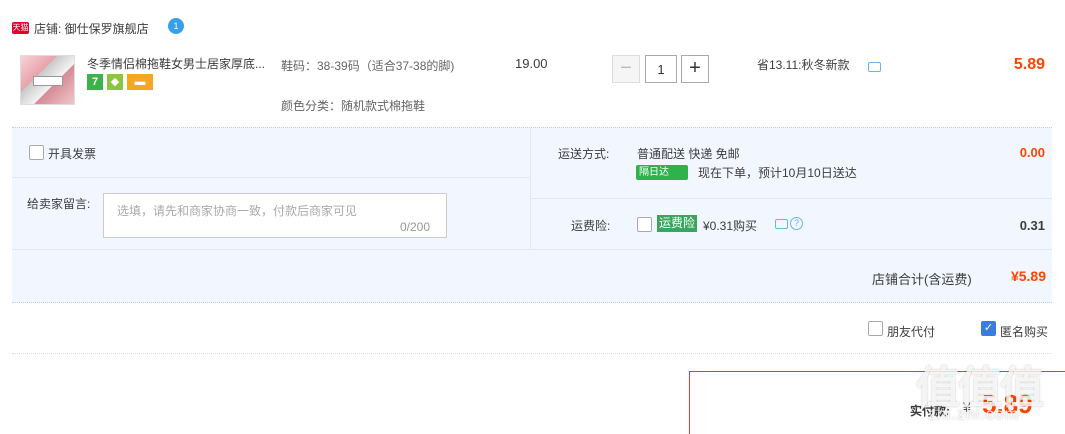 The image size is (1065, 434). Describe the element at coordinates (730, 226) in the screenshot. I see `insurance-price: ¥0.31购买` at that location.